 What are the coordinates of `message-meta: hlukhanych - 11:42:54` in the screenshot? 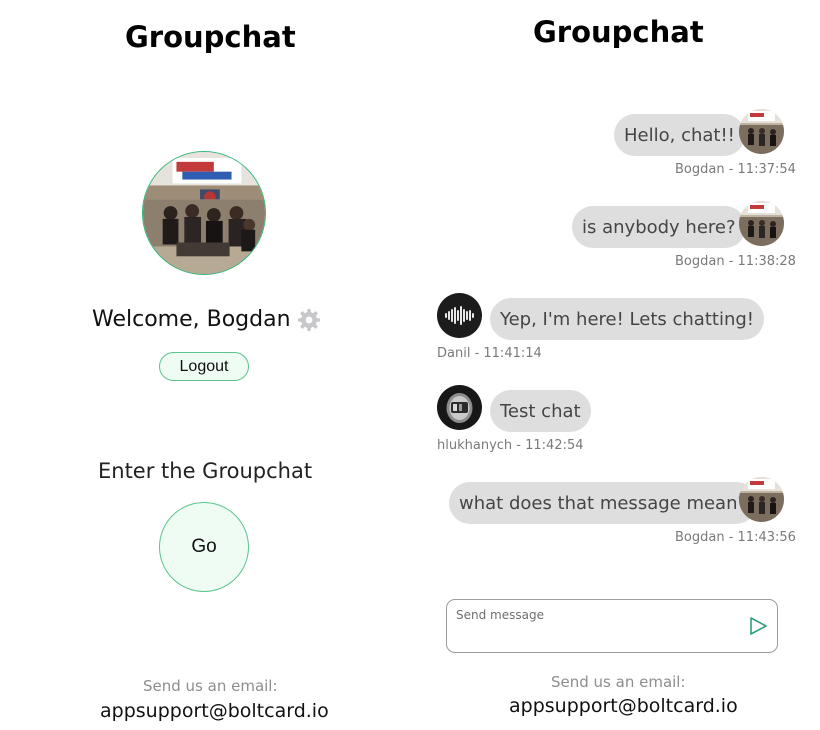 It's located at (510, 445).